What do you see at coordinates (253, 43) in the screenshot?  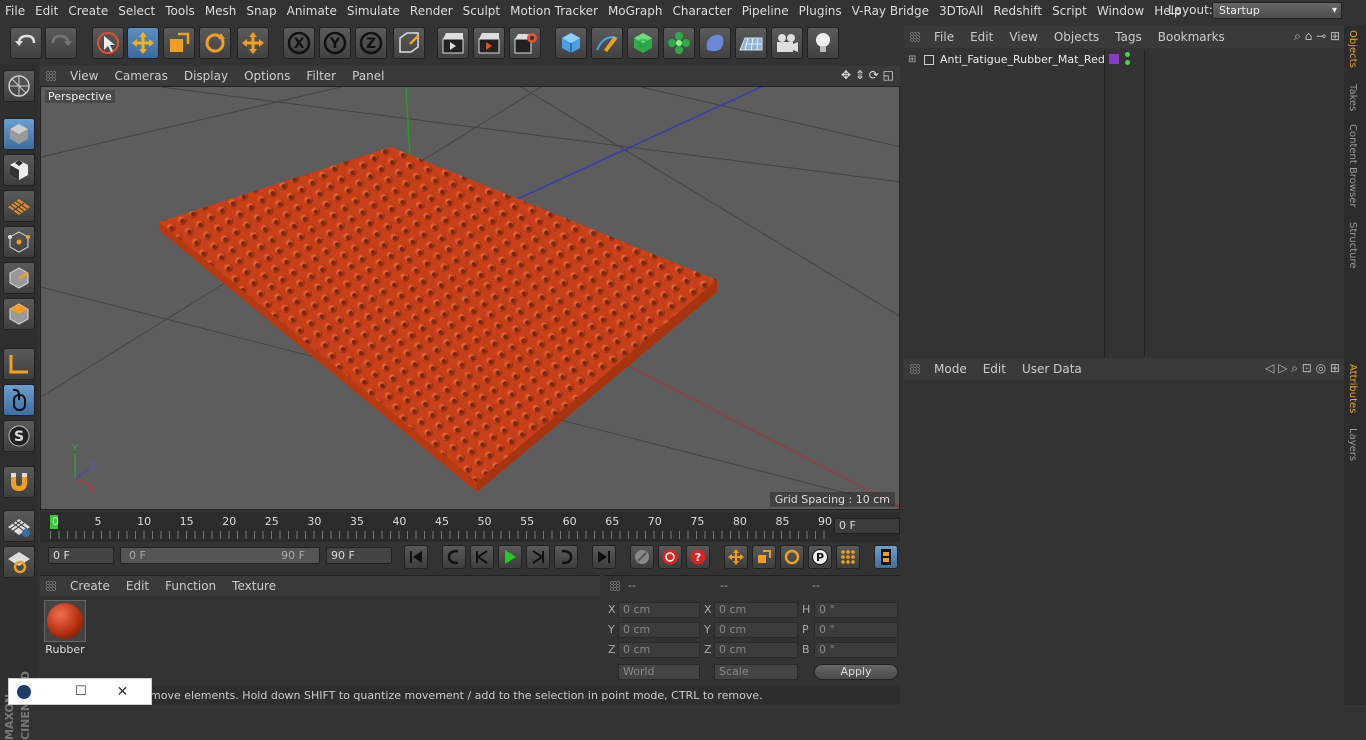 I see `transform-tool-button` at bounding box center [253, 43].